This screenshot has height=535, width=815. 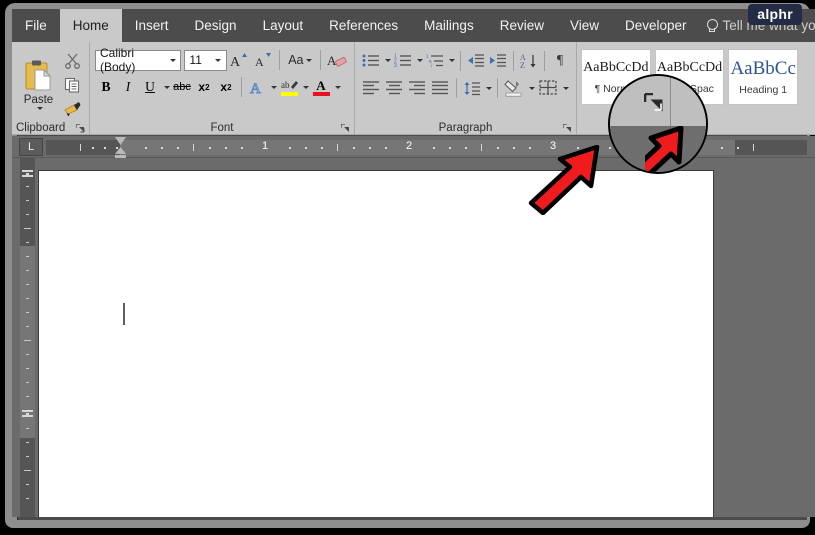 I want to click on paste-button: Paste, so click(x=38, y=83).